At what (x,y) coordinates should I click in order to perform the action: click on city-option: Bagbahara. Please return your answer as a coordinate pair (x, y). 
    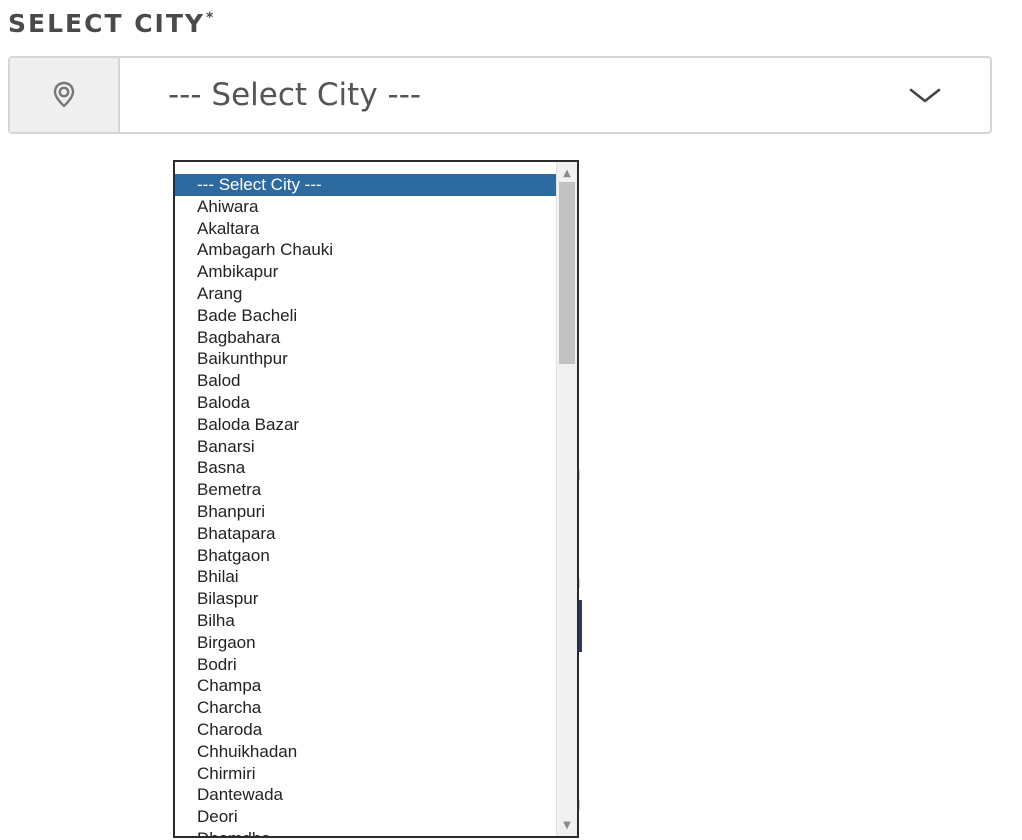
    Looking at the image, I should click on (366, 338).